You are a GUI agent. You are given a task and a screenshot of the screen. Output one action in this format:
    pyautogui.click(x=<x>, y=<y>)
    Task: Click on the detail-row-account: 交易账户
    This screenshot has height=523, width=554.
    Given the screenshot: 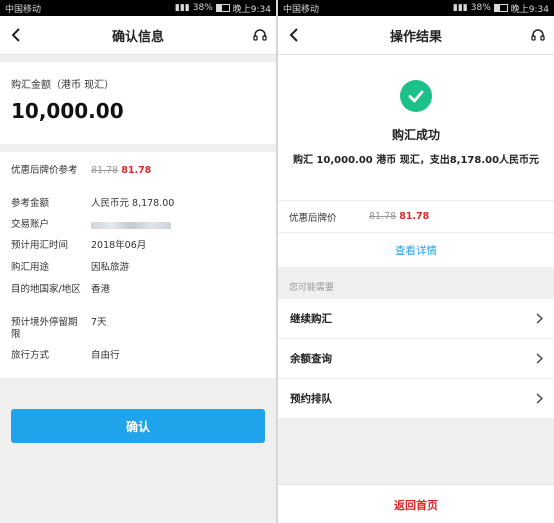 What is the action you would take?
    pyautogui.click(x=141, y=226)
    